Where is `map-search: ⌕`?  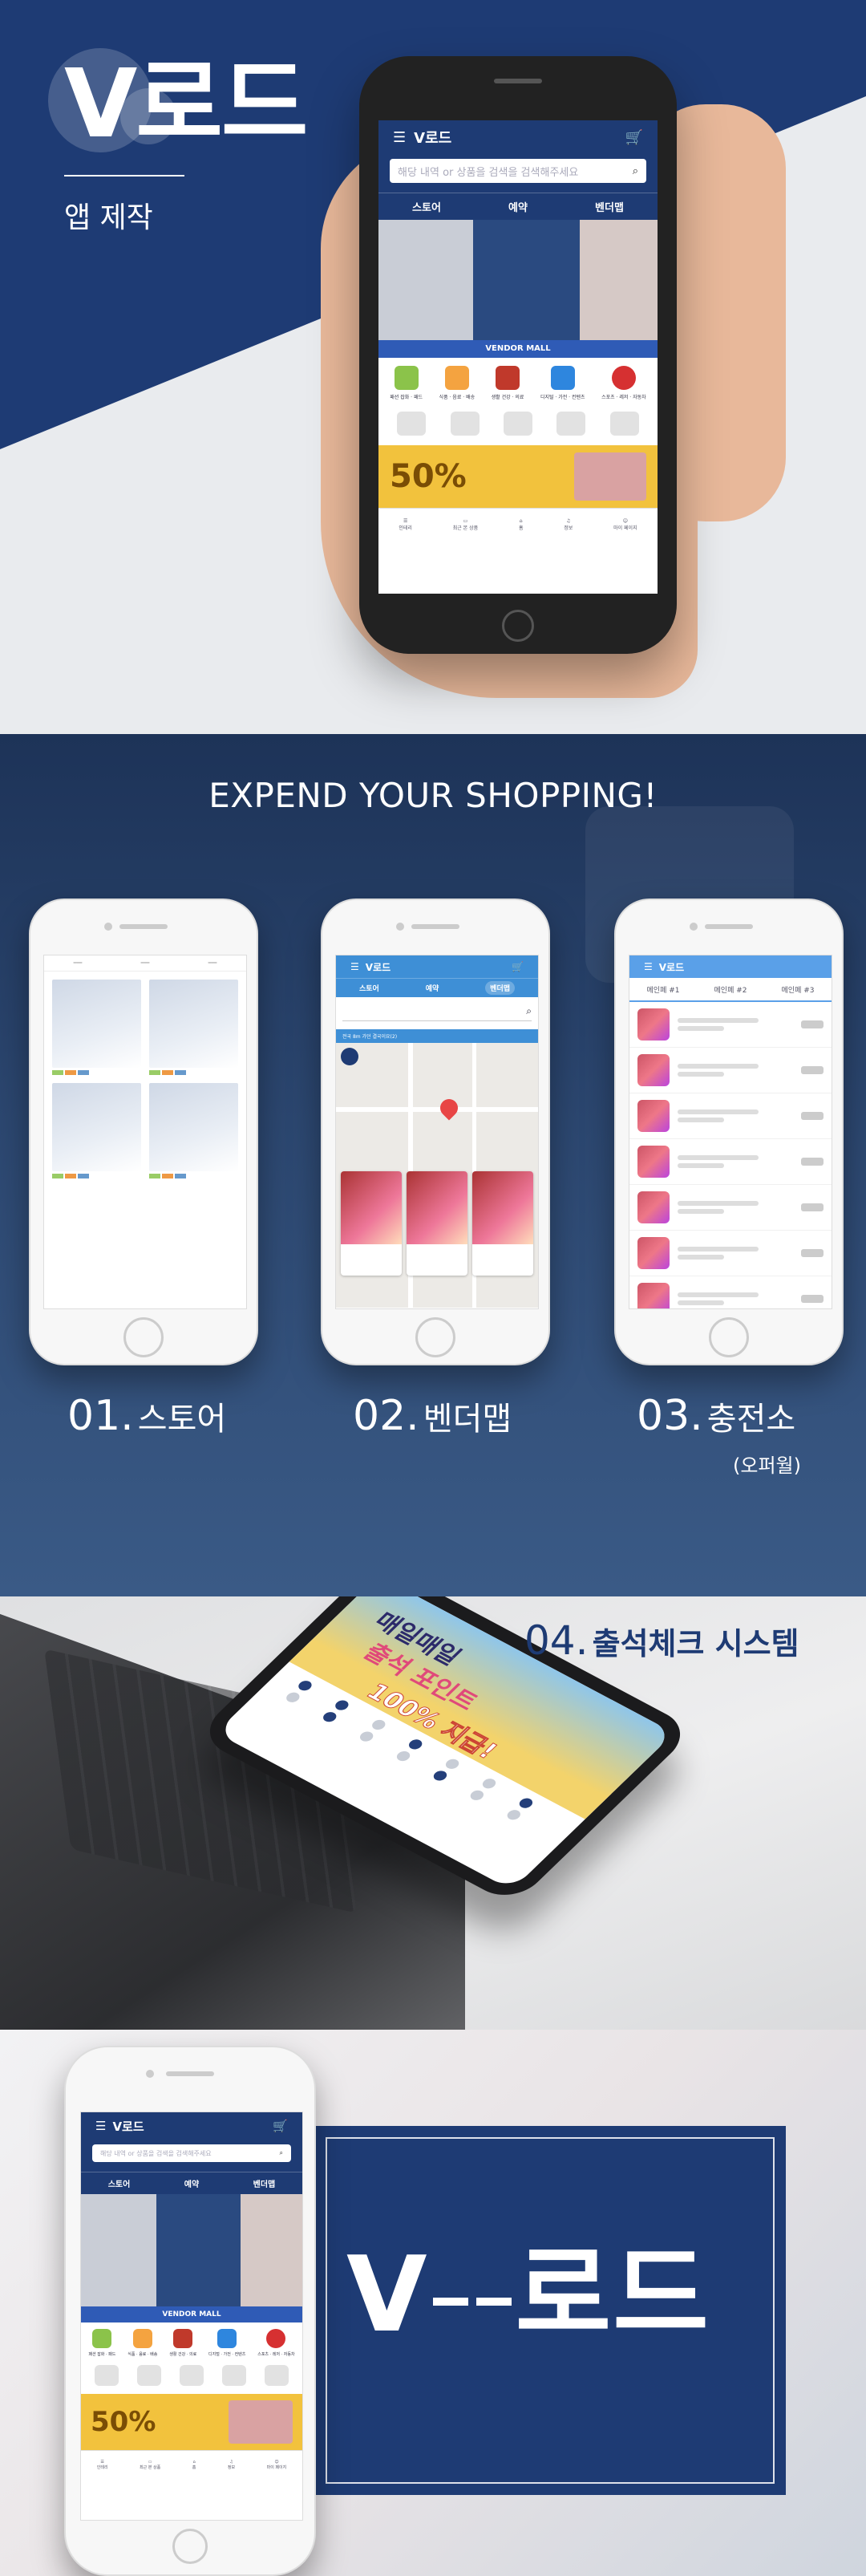 map-search: ⌕ is located at coordinates (437, 1013).